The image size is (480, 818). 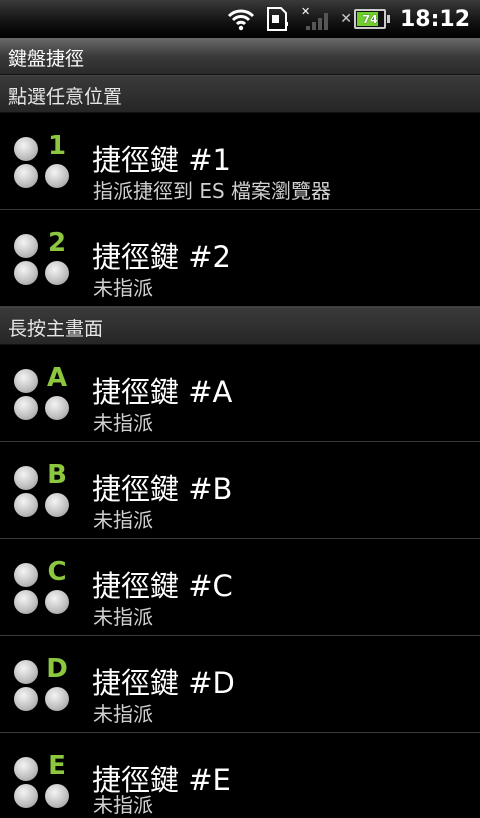 I want to click on signal-icon: ✕, so click(x=315, y=19).